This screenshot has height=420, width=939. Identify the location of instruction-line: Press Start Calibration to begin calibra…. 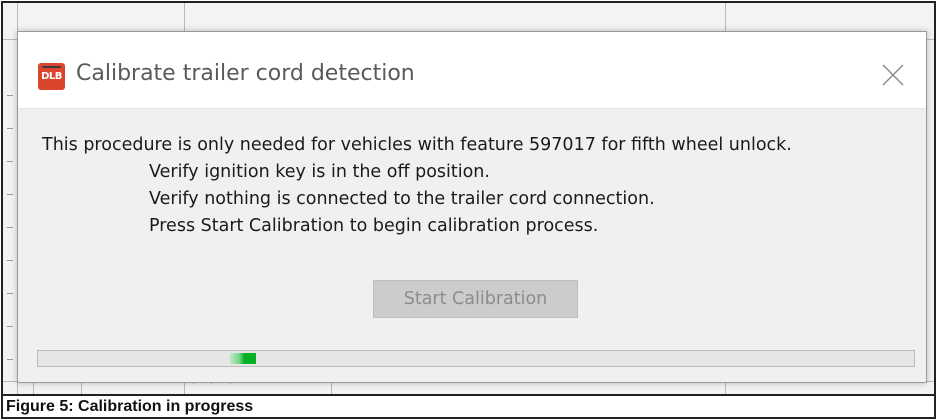
(374, 226).